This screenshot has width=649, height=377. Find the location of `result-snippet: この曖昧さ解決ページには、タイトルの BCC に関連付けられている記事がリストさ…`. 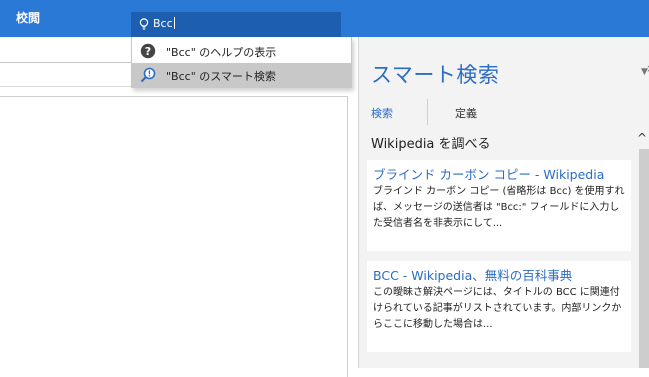

result-snippet: この曖昧さ解決ページには、タイトルの BCC に関連付けられている記事がリストさ… is located at coordinates (497, 308).